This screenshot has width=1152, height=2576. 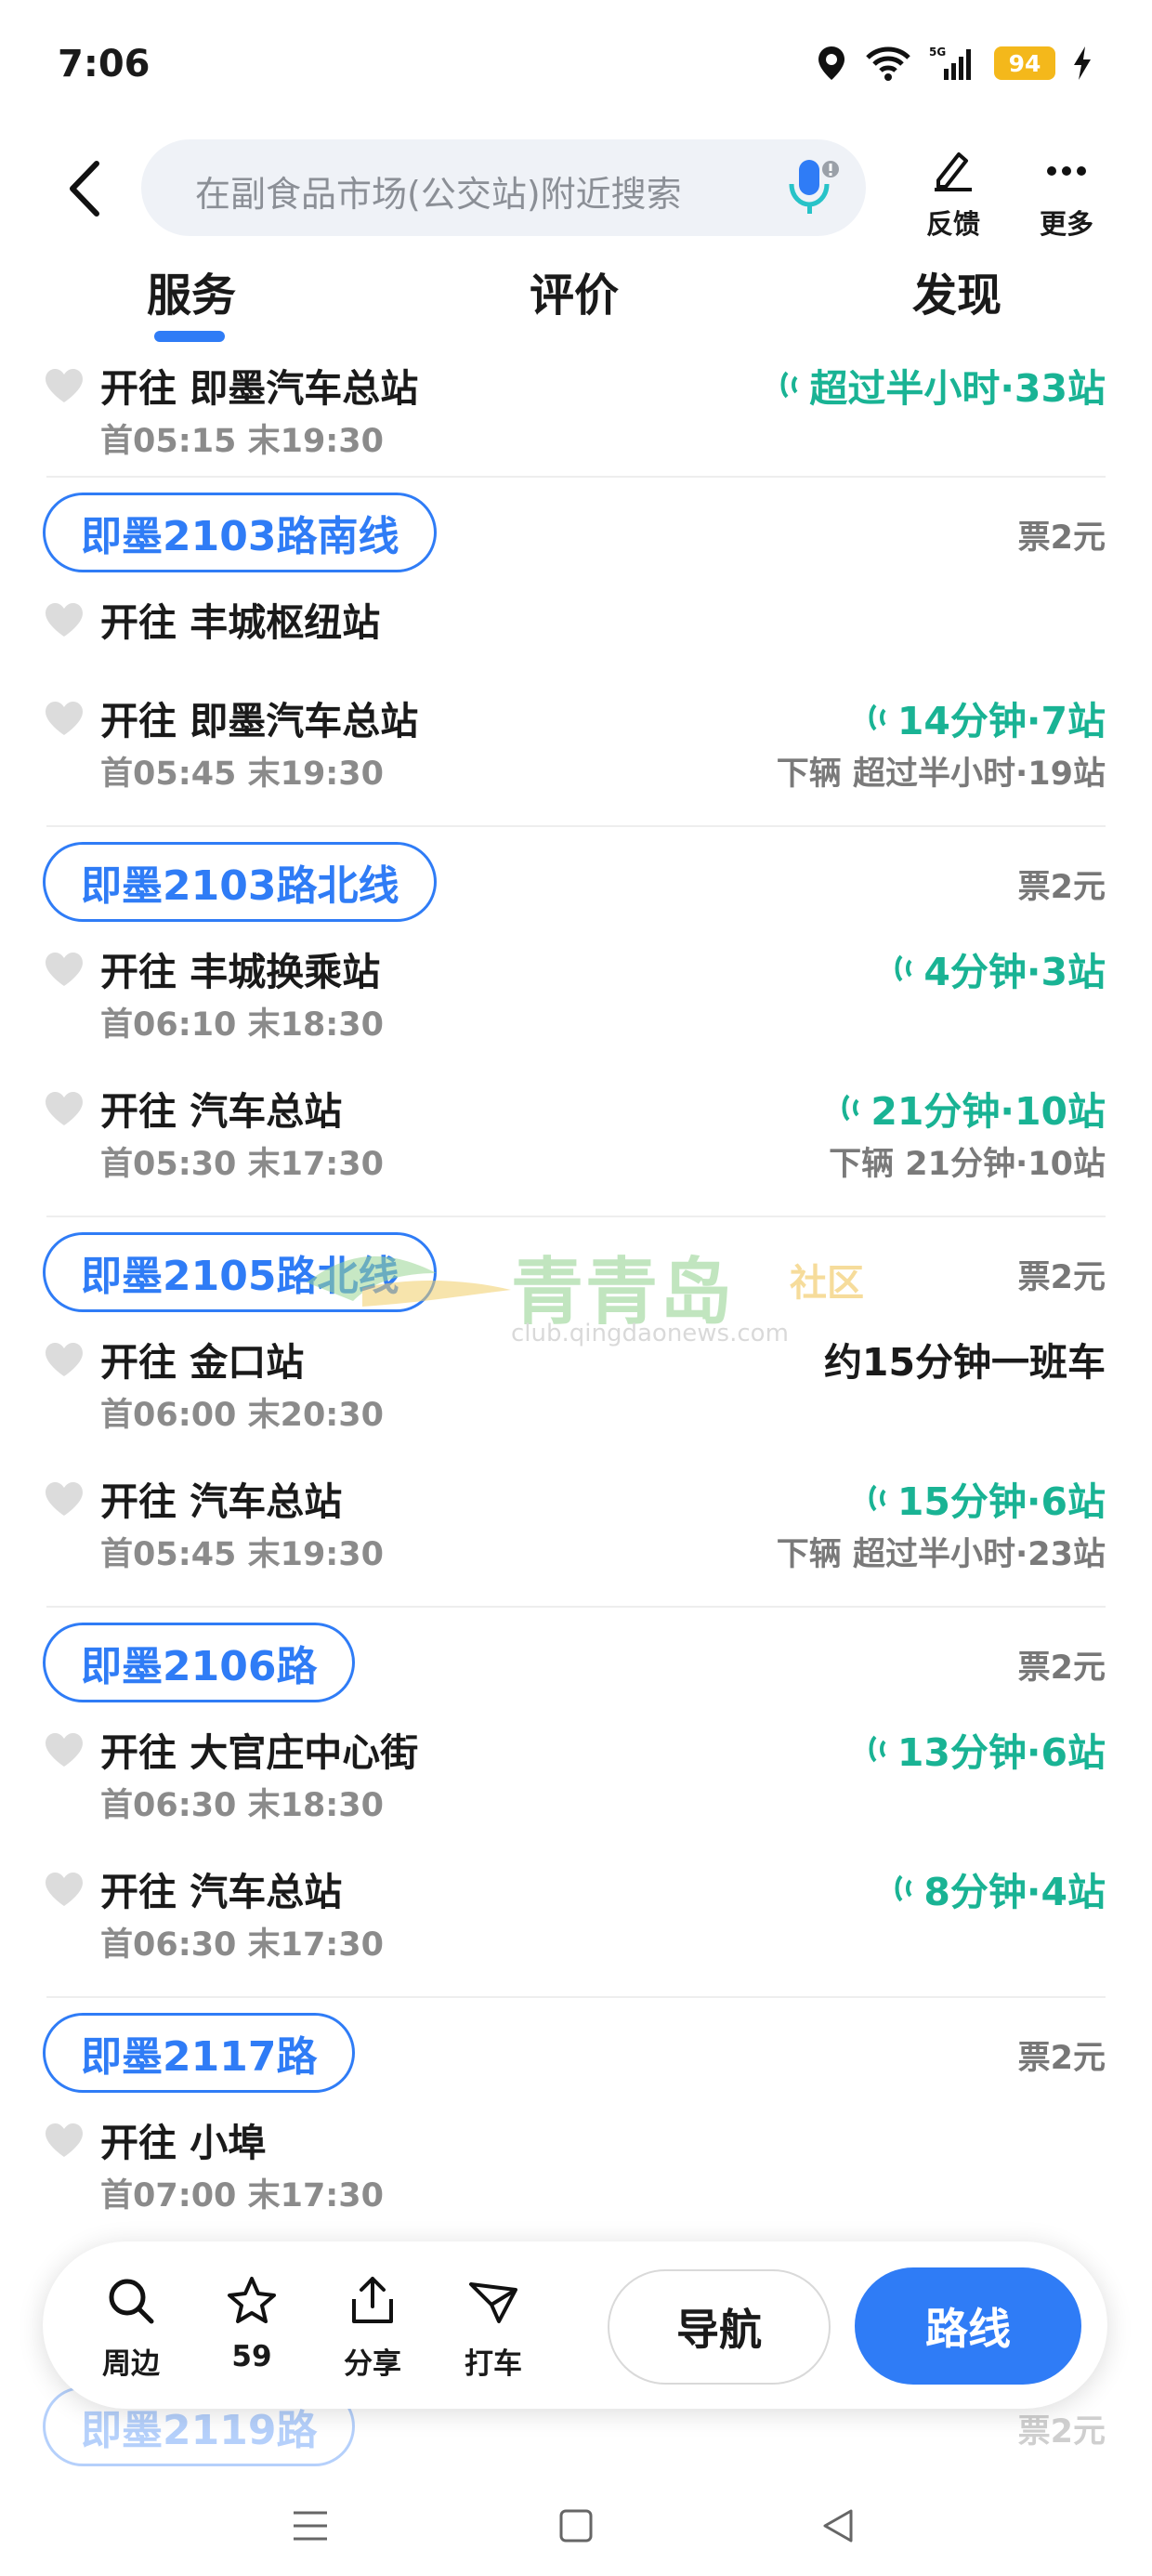 What do you see at coordinates (131, 2364) in the screenshot?
I see `nearby-label: 周边` at bounding box center [131, 2364].